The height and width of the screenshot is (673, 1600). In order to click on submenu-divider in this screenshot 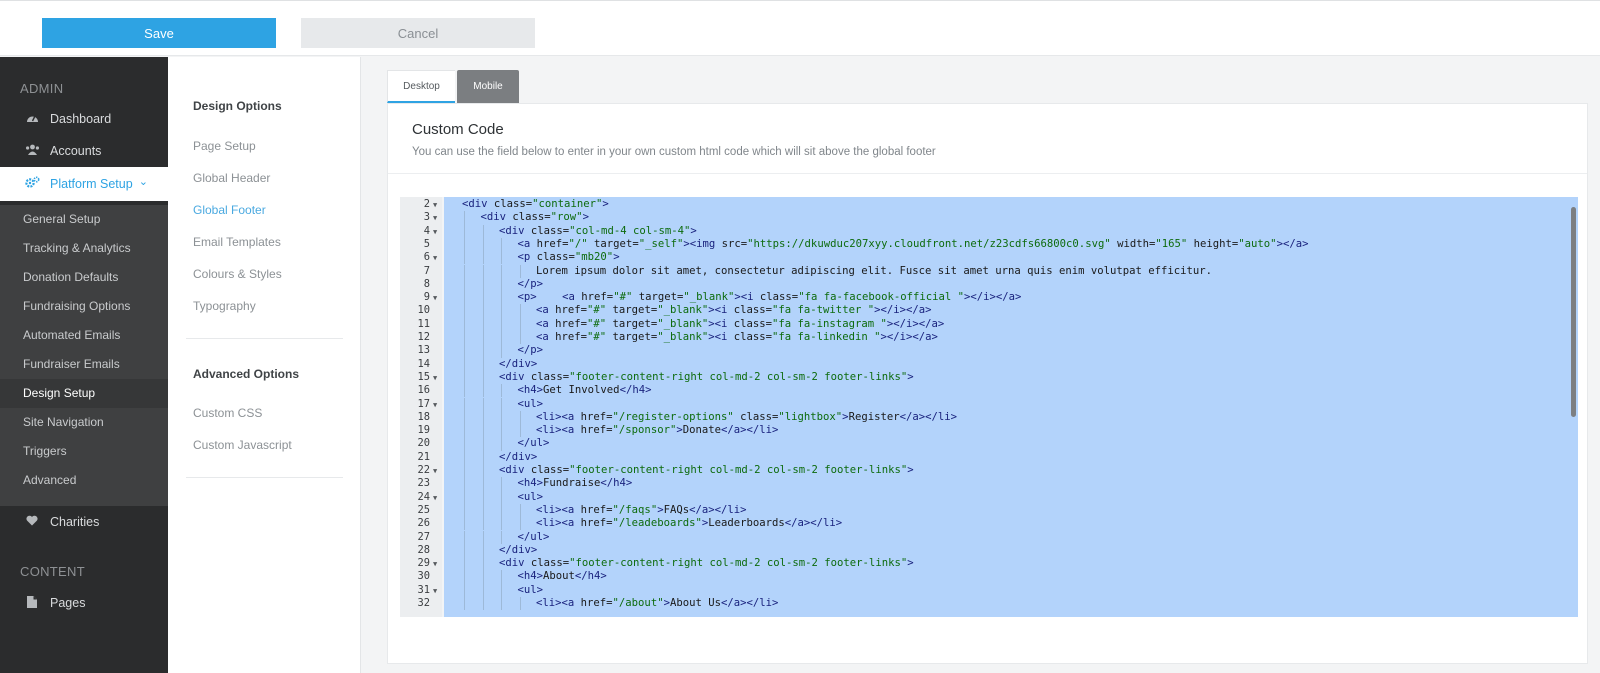, I will do `click(264, 477)`.